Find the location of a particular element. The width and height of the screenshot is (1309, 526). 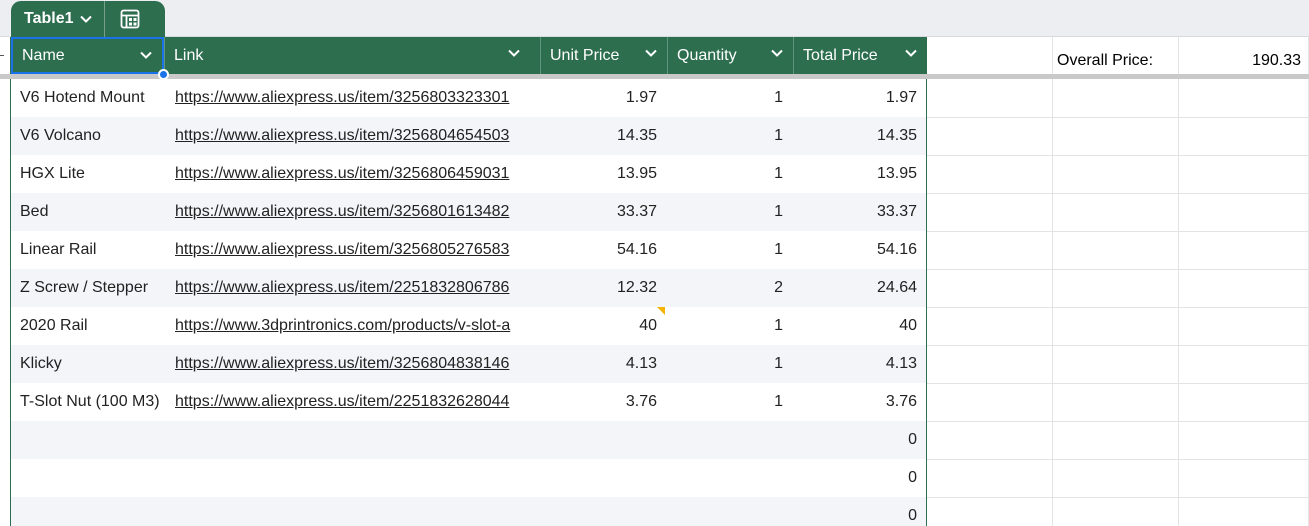

table-name-label: Table1 is located at coordinates (49, 18).